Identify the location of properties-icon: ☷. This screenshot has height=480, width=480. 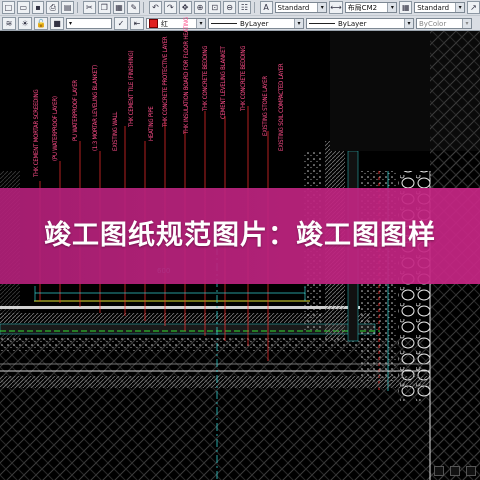
(244, 7).